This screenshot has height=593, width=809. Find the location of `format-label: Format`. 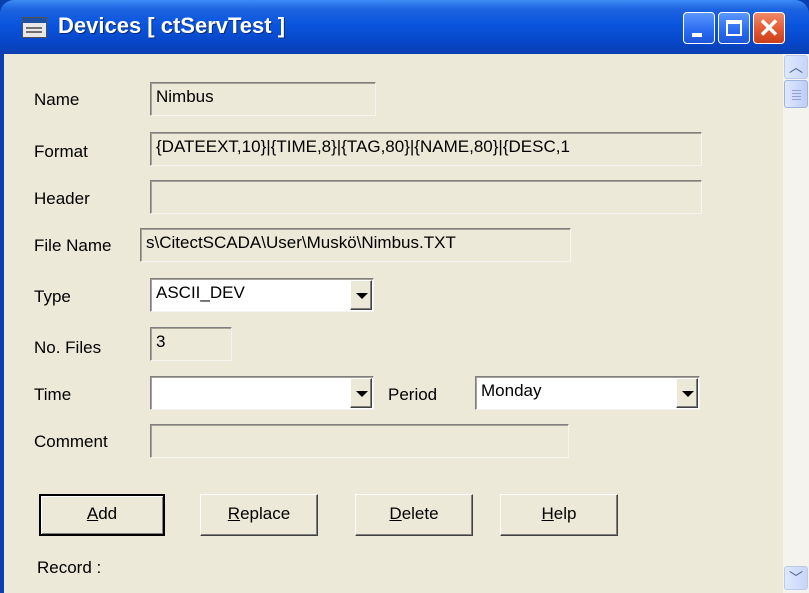

format-label: Format is located at coordinates (61, 151).